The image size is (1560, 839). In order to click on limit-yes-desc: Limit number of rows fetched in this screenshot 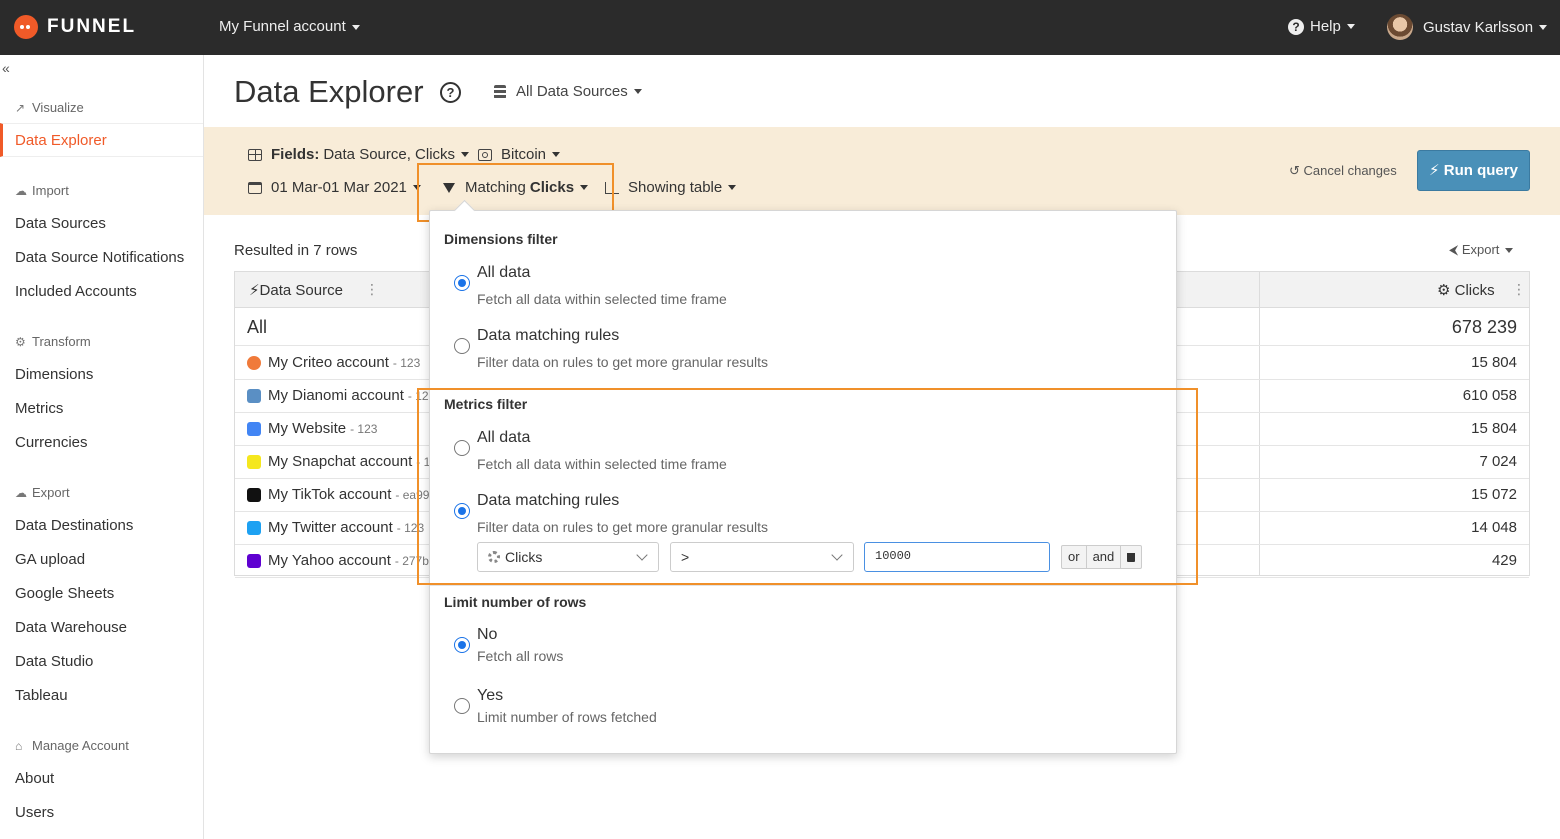, I will do `click(567, 717)`.